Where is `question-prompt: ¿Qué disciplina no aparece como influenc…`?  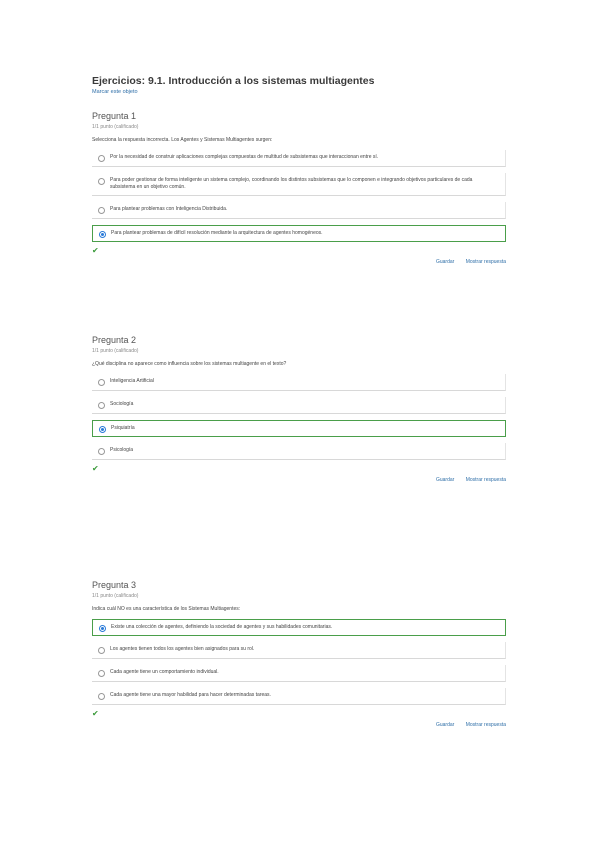 question-prompt: ¿Qué disciplina no aparece como influenc… is located at coordinates (189, 364).